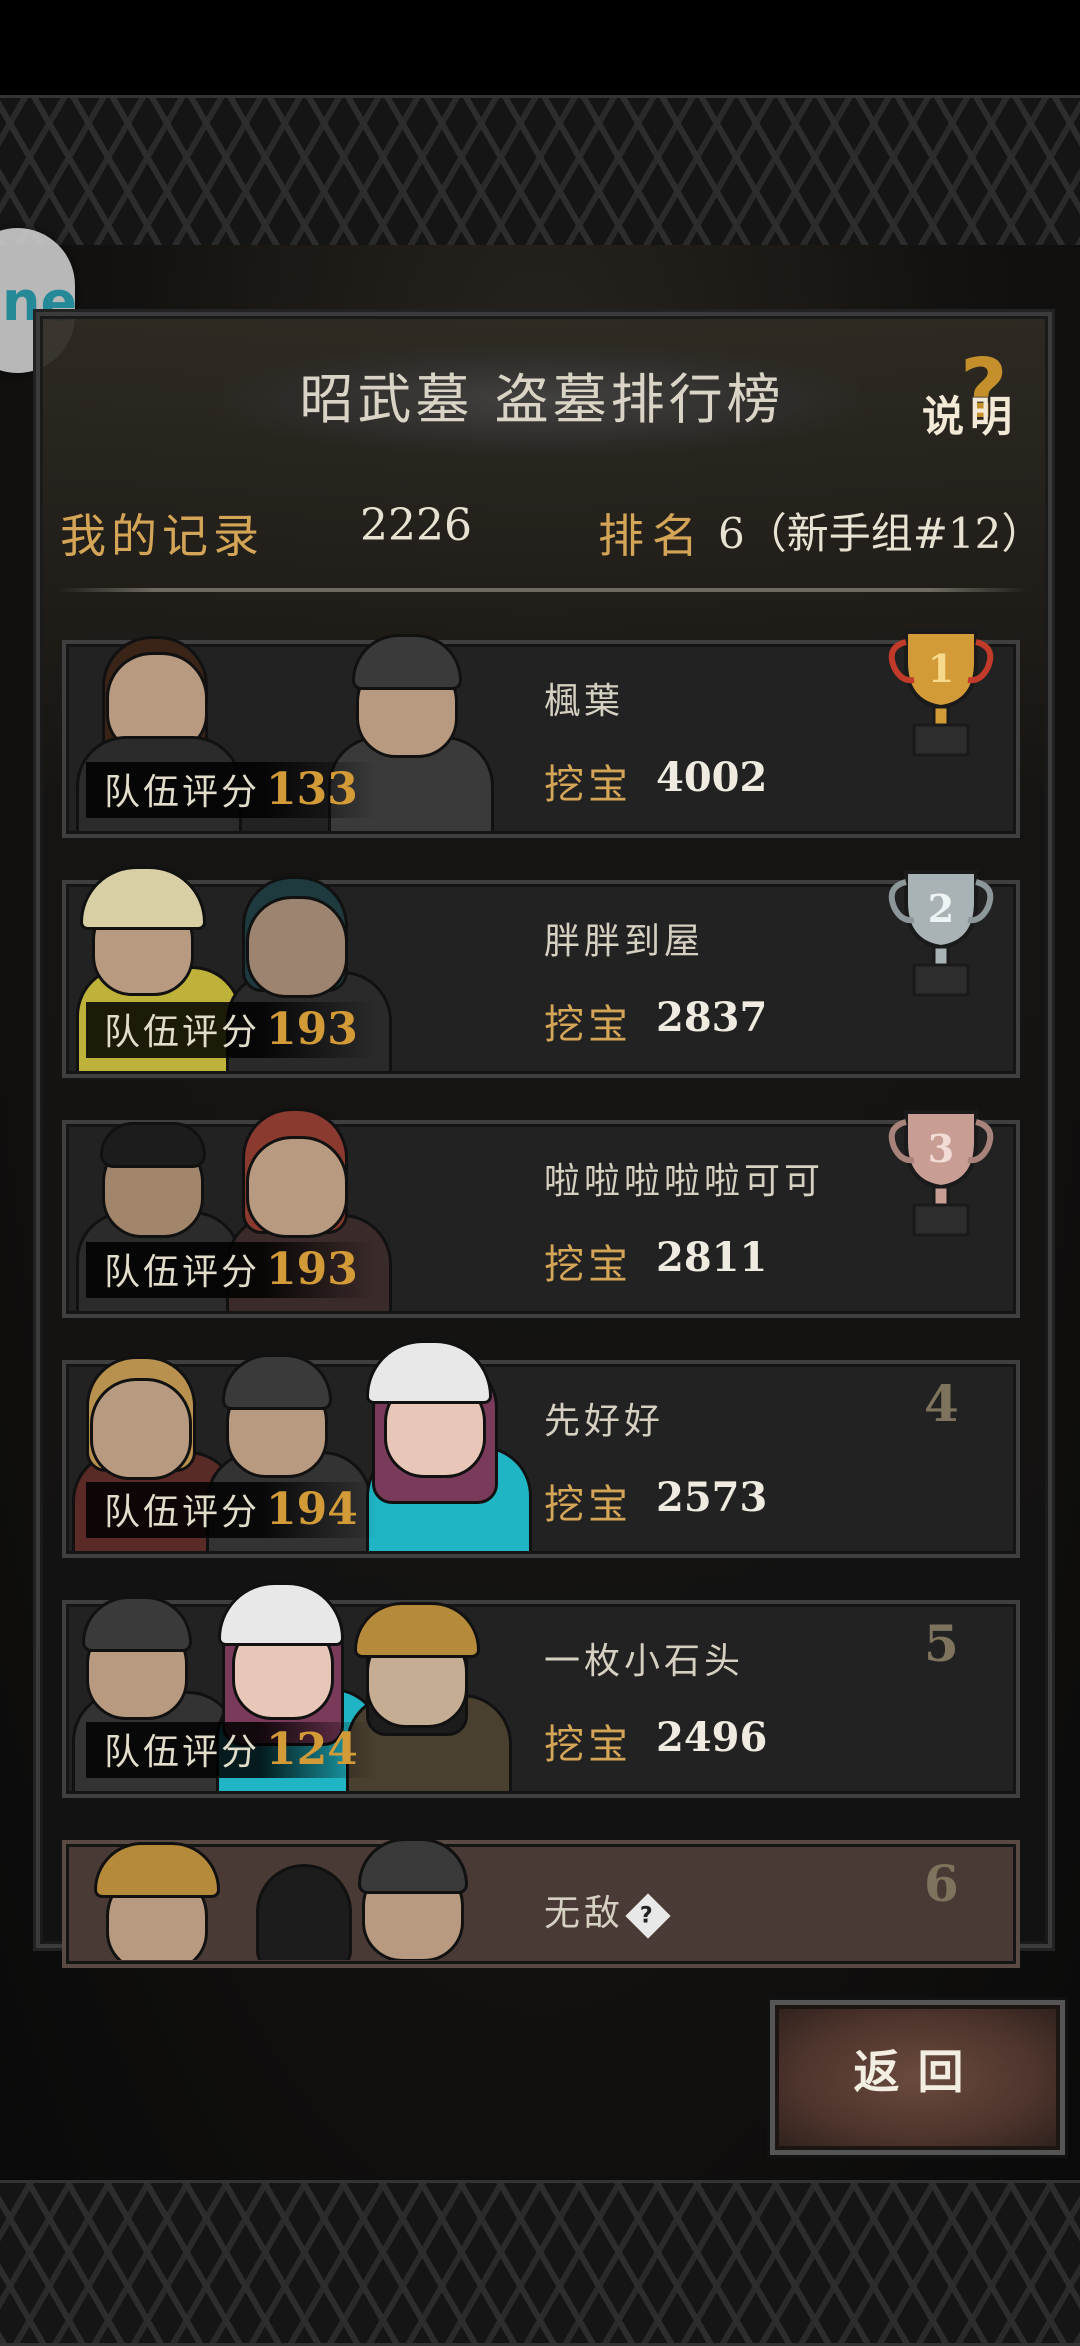 The image size is (1080, 2346). I want to click on divider, so click(543, 590).